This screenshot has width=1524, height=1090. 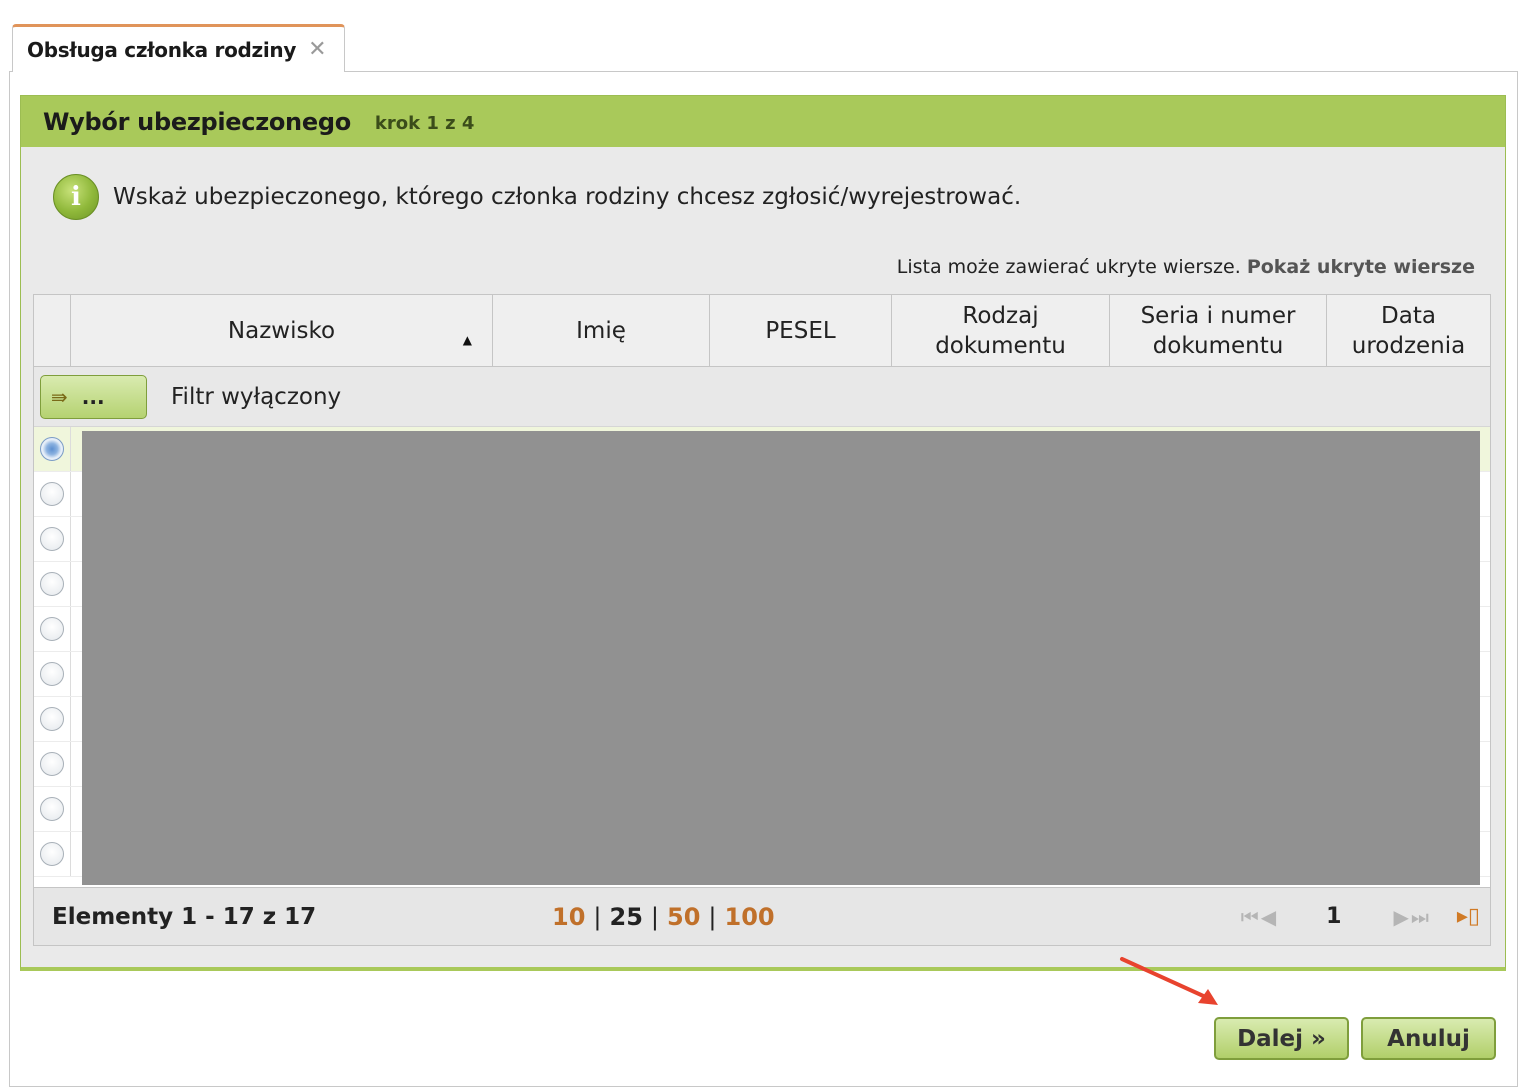 I want to click on page-size-selector: 10 | 25 | 50 | 100, so click(x=663, y=916).